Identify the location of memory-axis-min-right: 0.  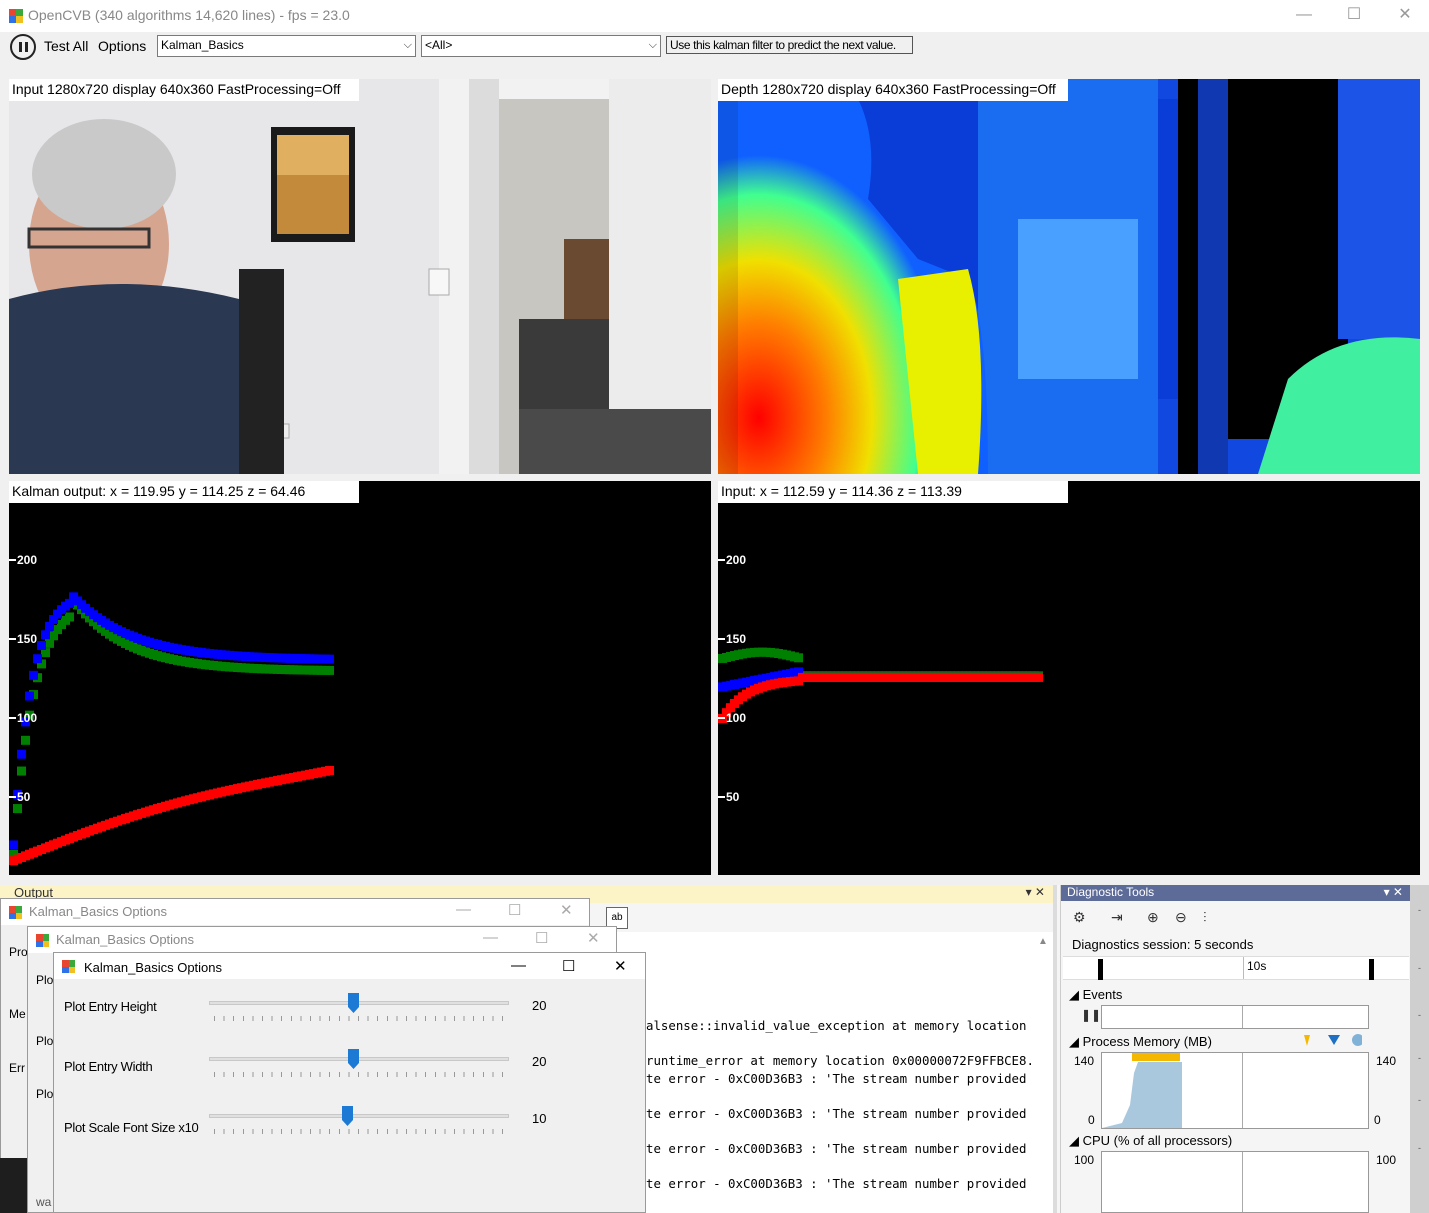
(1377, 1120).